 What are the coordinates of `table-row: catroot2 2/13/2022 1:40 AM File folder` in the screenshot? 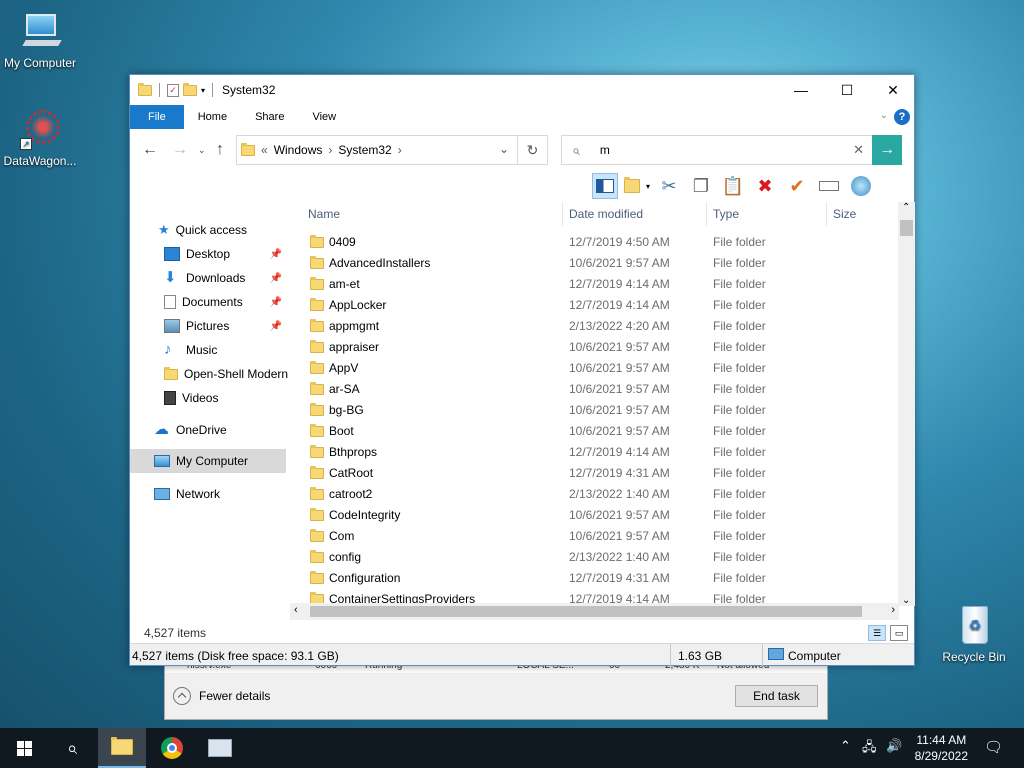 It's located at (598, 494).